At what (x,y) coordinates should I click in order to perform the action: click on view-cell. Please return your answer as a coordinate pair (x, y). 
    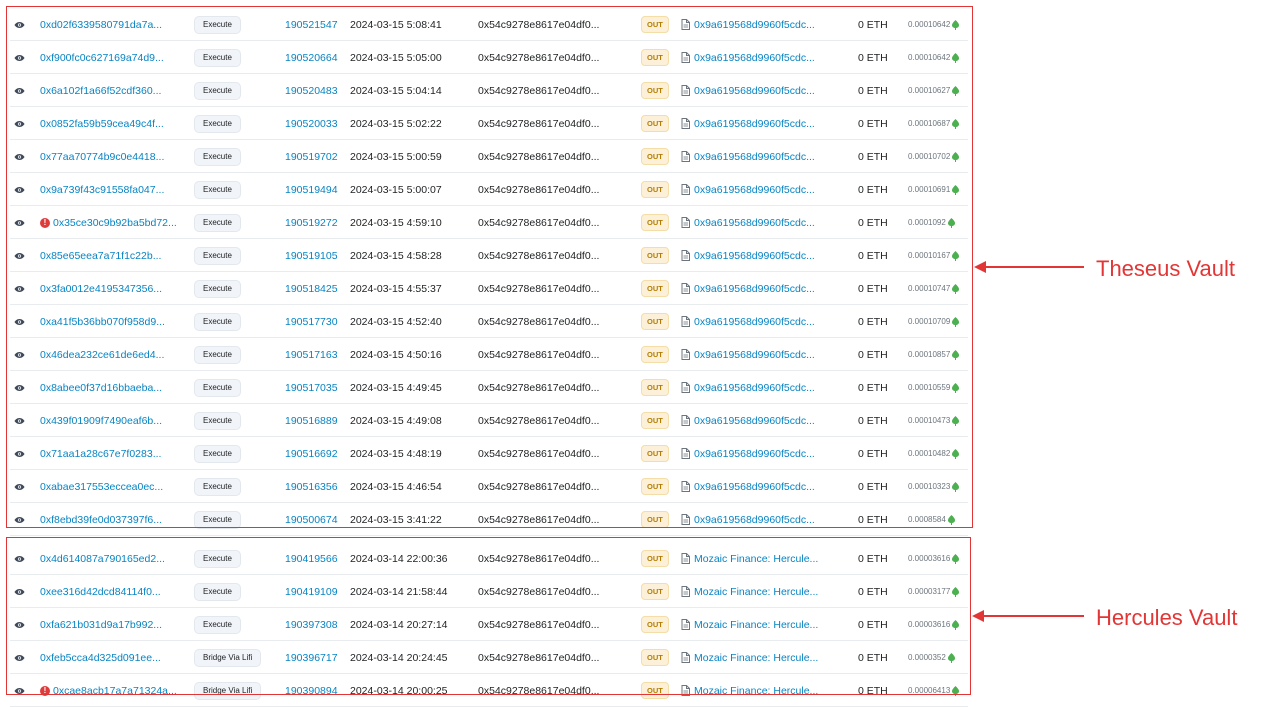
    Looking at the image, I should click on (19, 123).